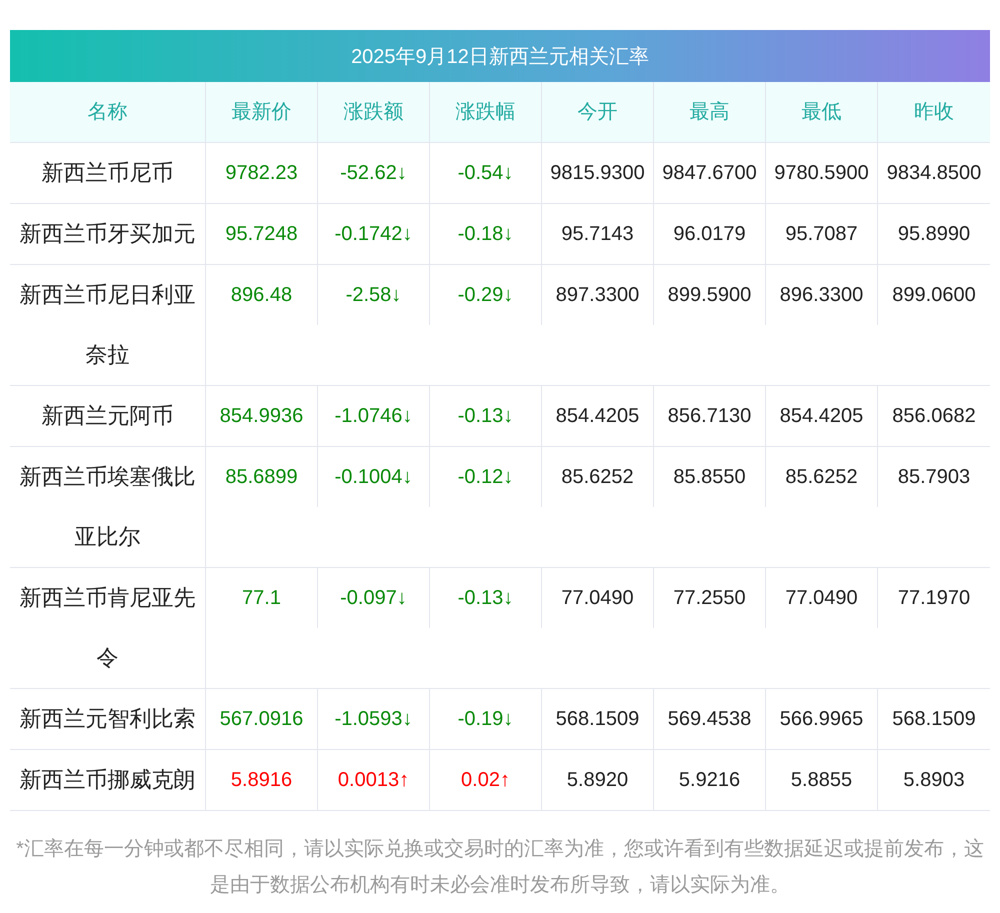  What do you see at coordinates (598, 780) in the screenshot?
I see `table-cell: 5.8920` at bounding box center [598, 780].